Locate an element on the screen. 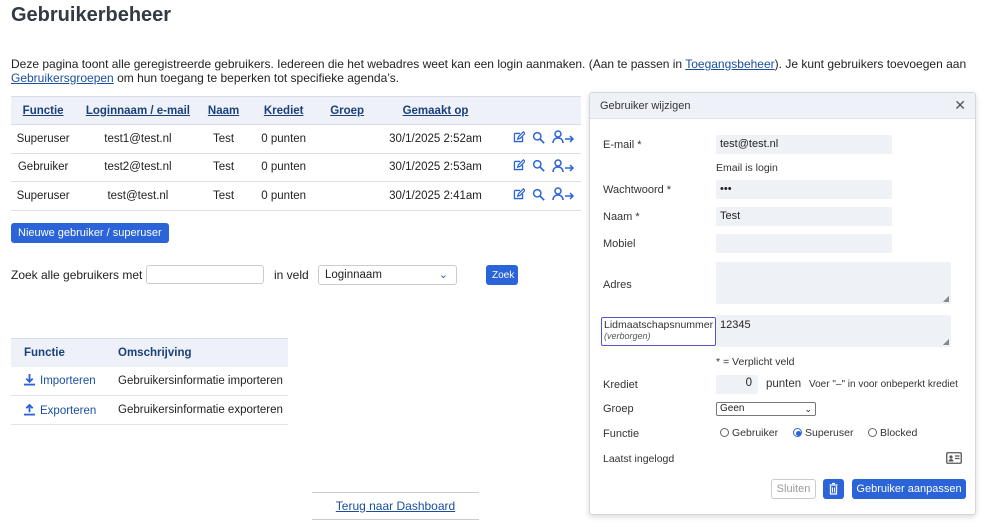 The image size is (984, 527). membership-sub: (verborgen) is located at coordinates (627, 336).